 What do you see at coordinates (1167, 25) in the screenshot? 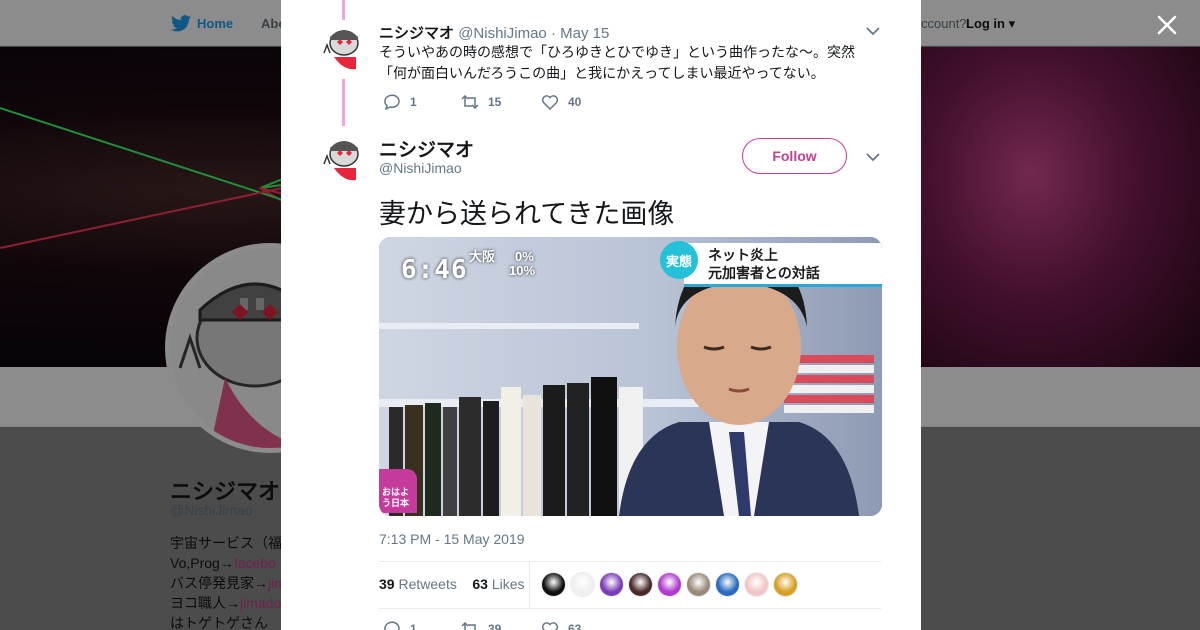
I see `close-icon` at bounding box center [1167, 25].